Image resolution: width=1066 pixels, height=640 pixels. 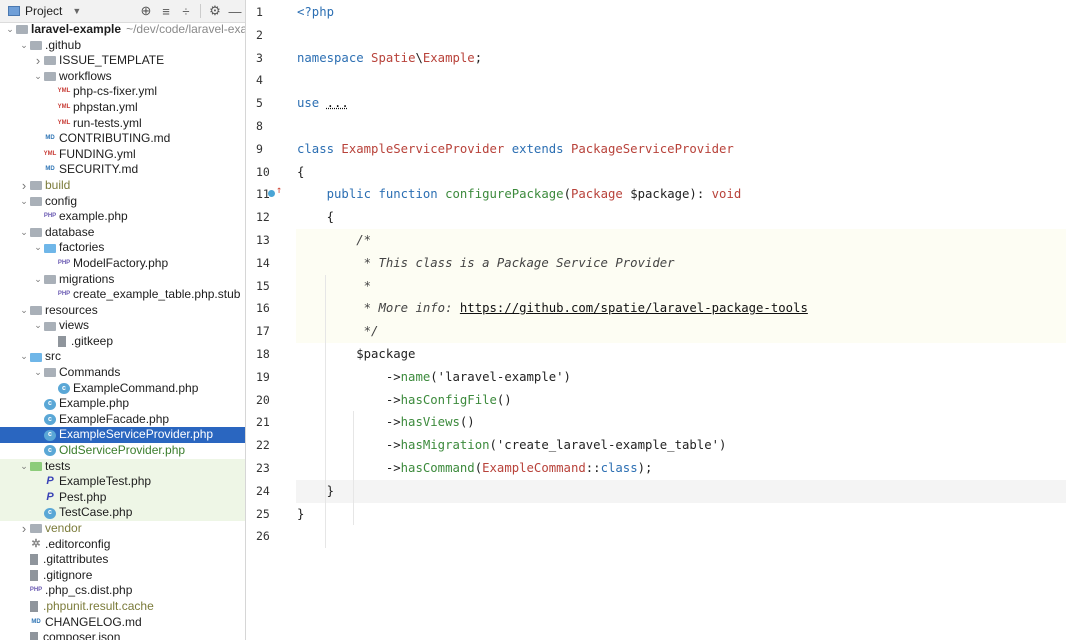 I want to click on minimize-icon: —, so click(x=235, y=11).